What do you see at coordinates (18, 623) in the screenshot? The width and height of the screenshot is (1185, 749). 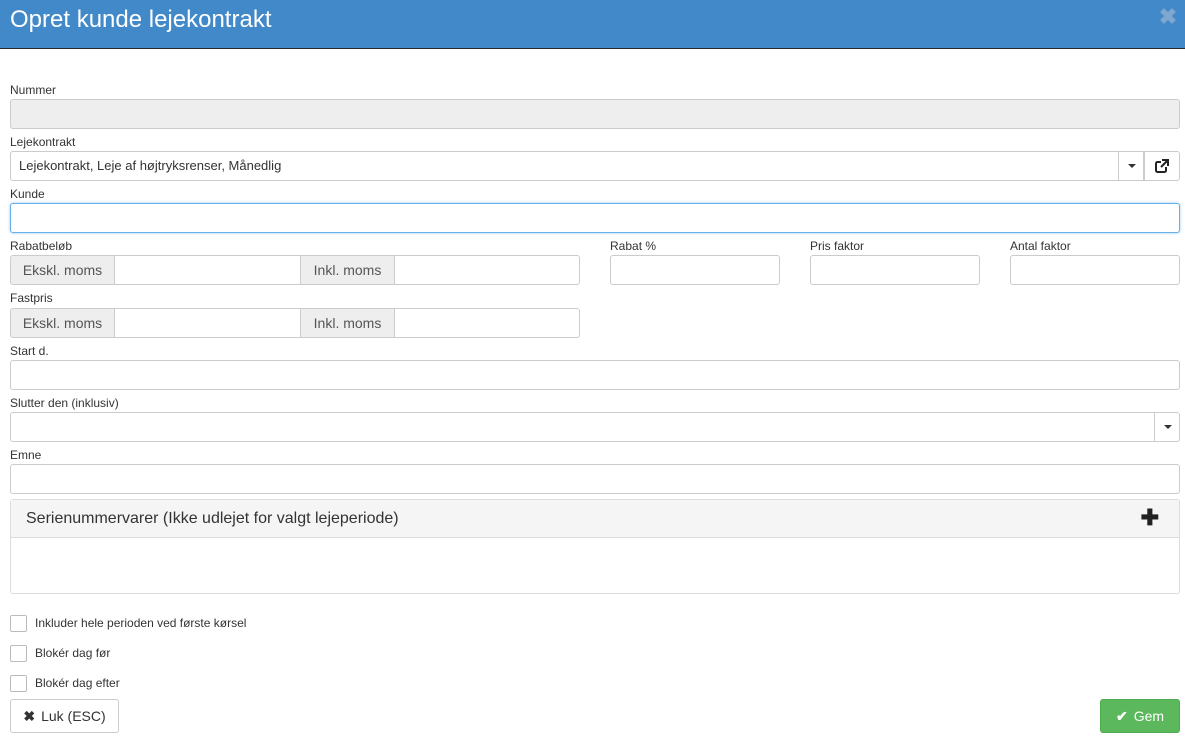 I see `include-period-checkbox` at bounding box center [18, 623].